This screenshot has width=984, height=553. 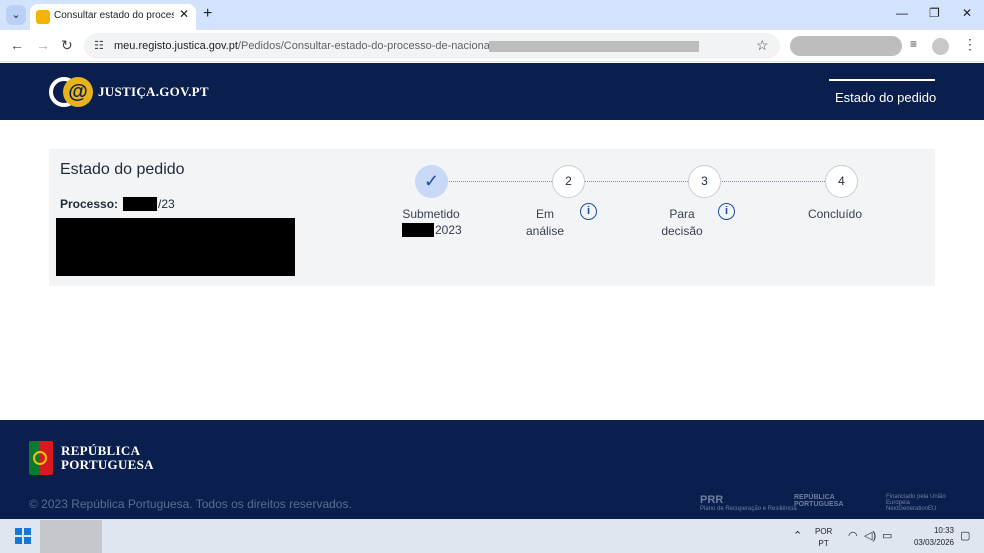 I want to click on notification-icon: ▢, so click(x=965, y=535).